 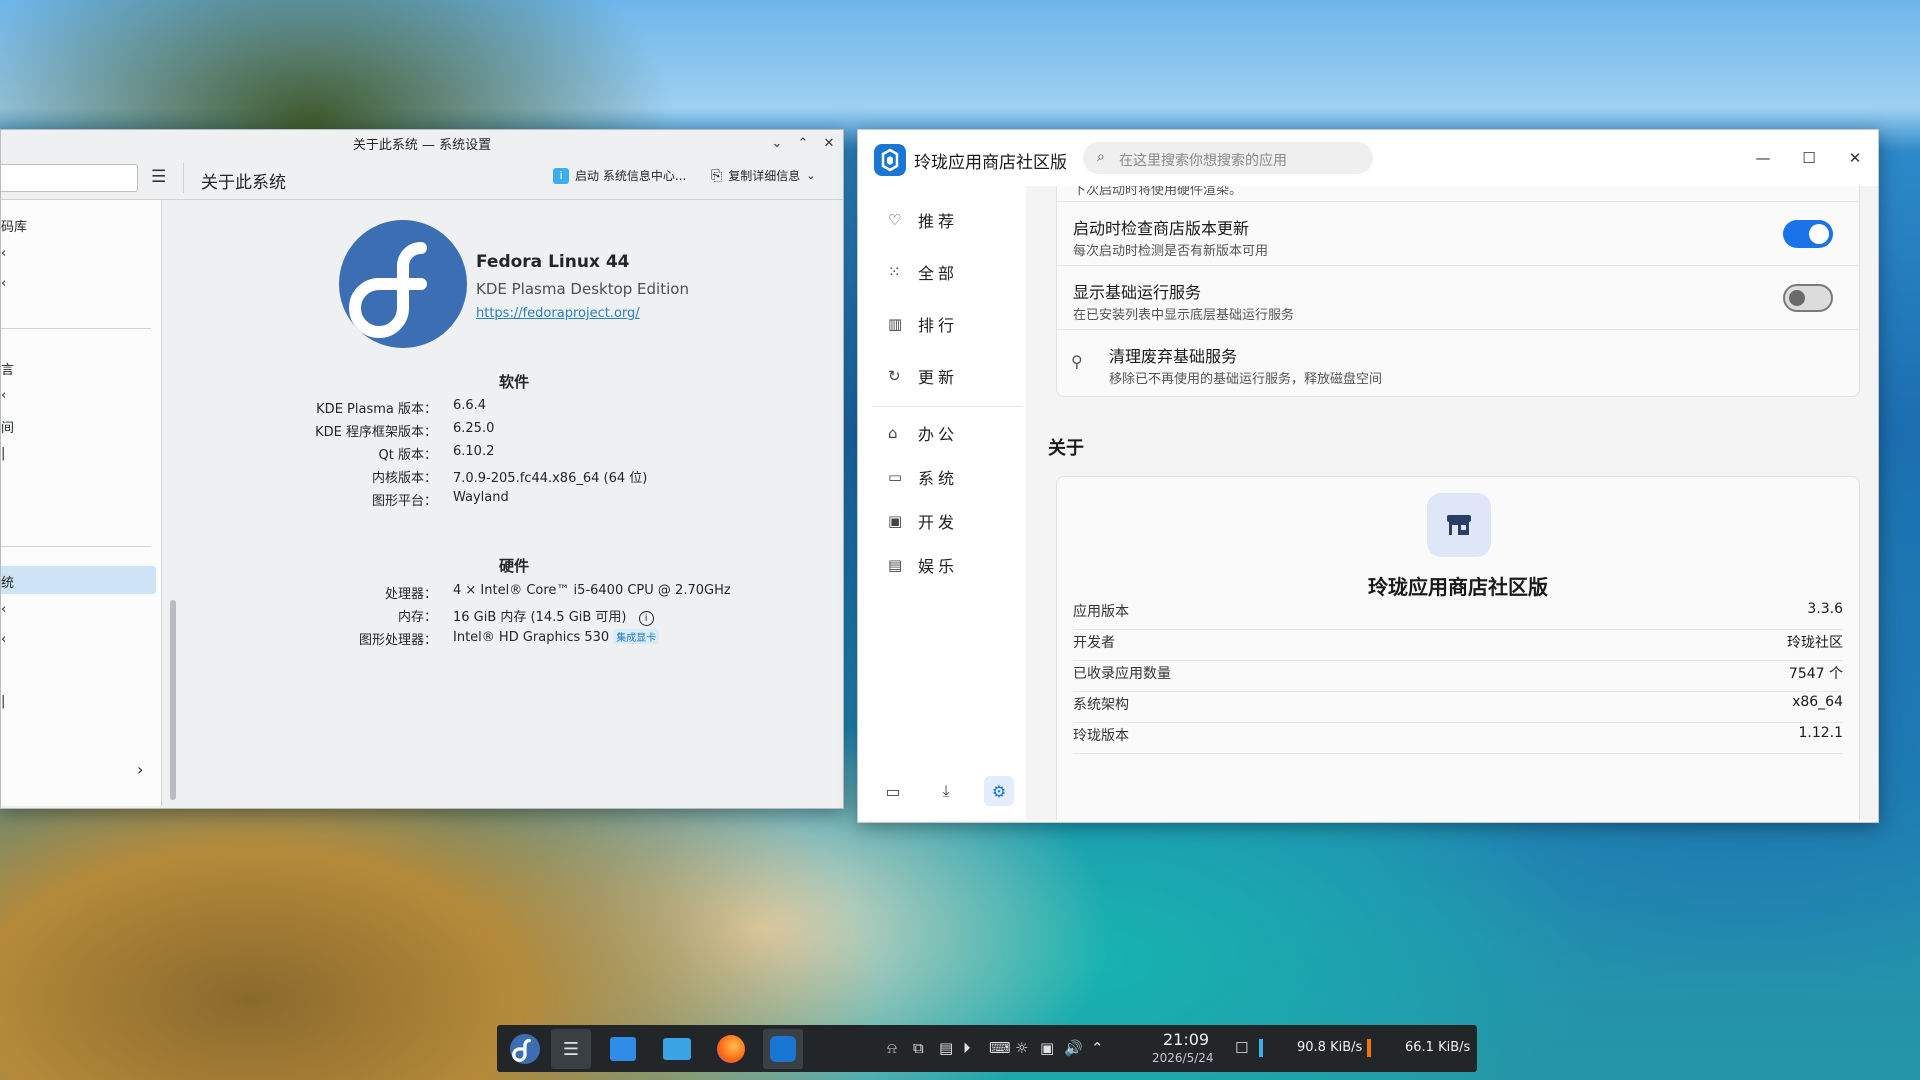 I want to click on sidebar-item: 码库, so click(x=14, y=225).